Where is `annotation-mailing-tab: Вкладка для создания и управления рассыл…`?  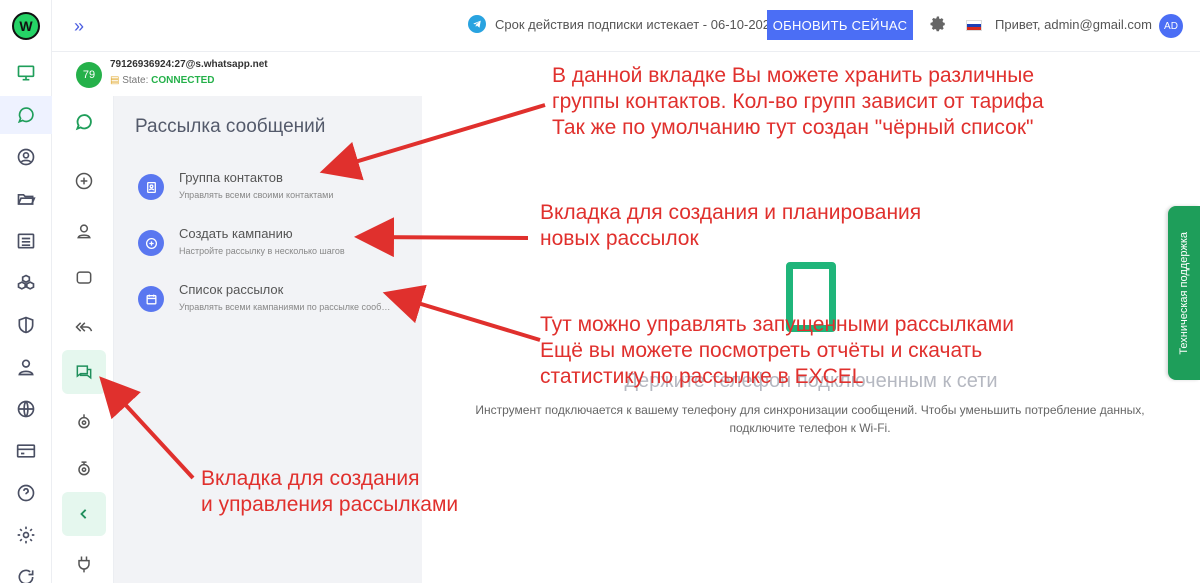
annotation-mailing-tab: Вкладка для создания и управления рассыл… is located at coordinates (329, 492).